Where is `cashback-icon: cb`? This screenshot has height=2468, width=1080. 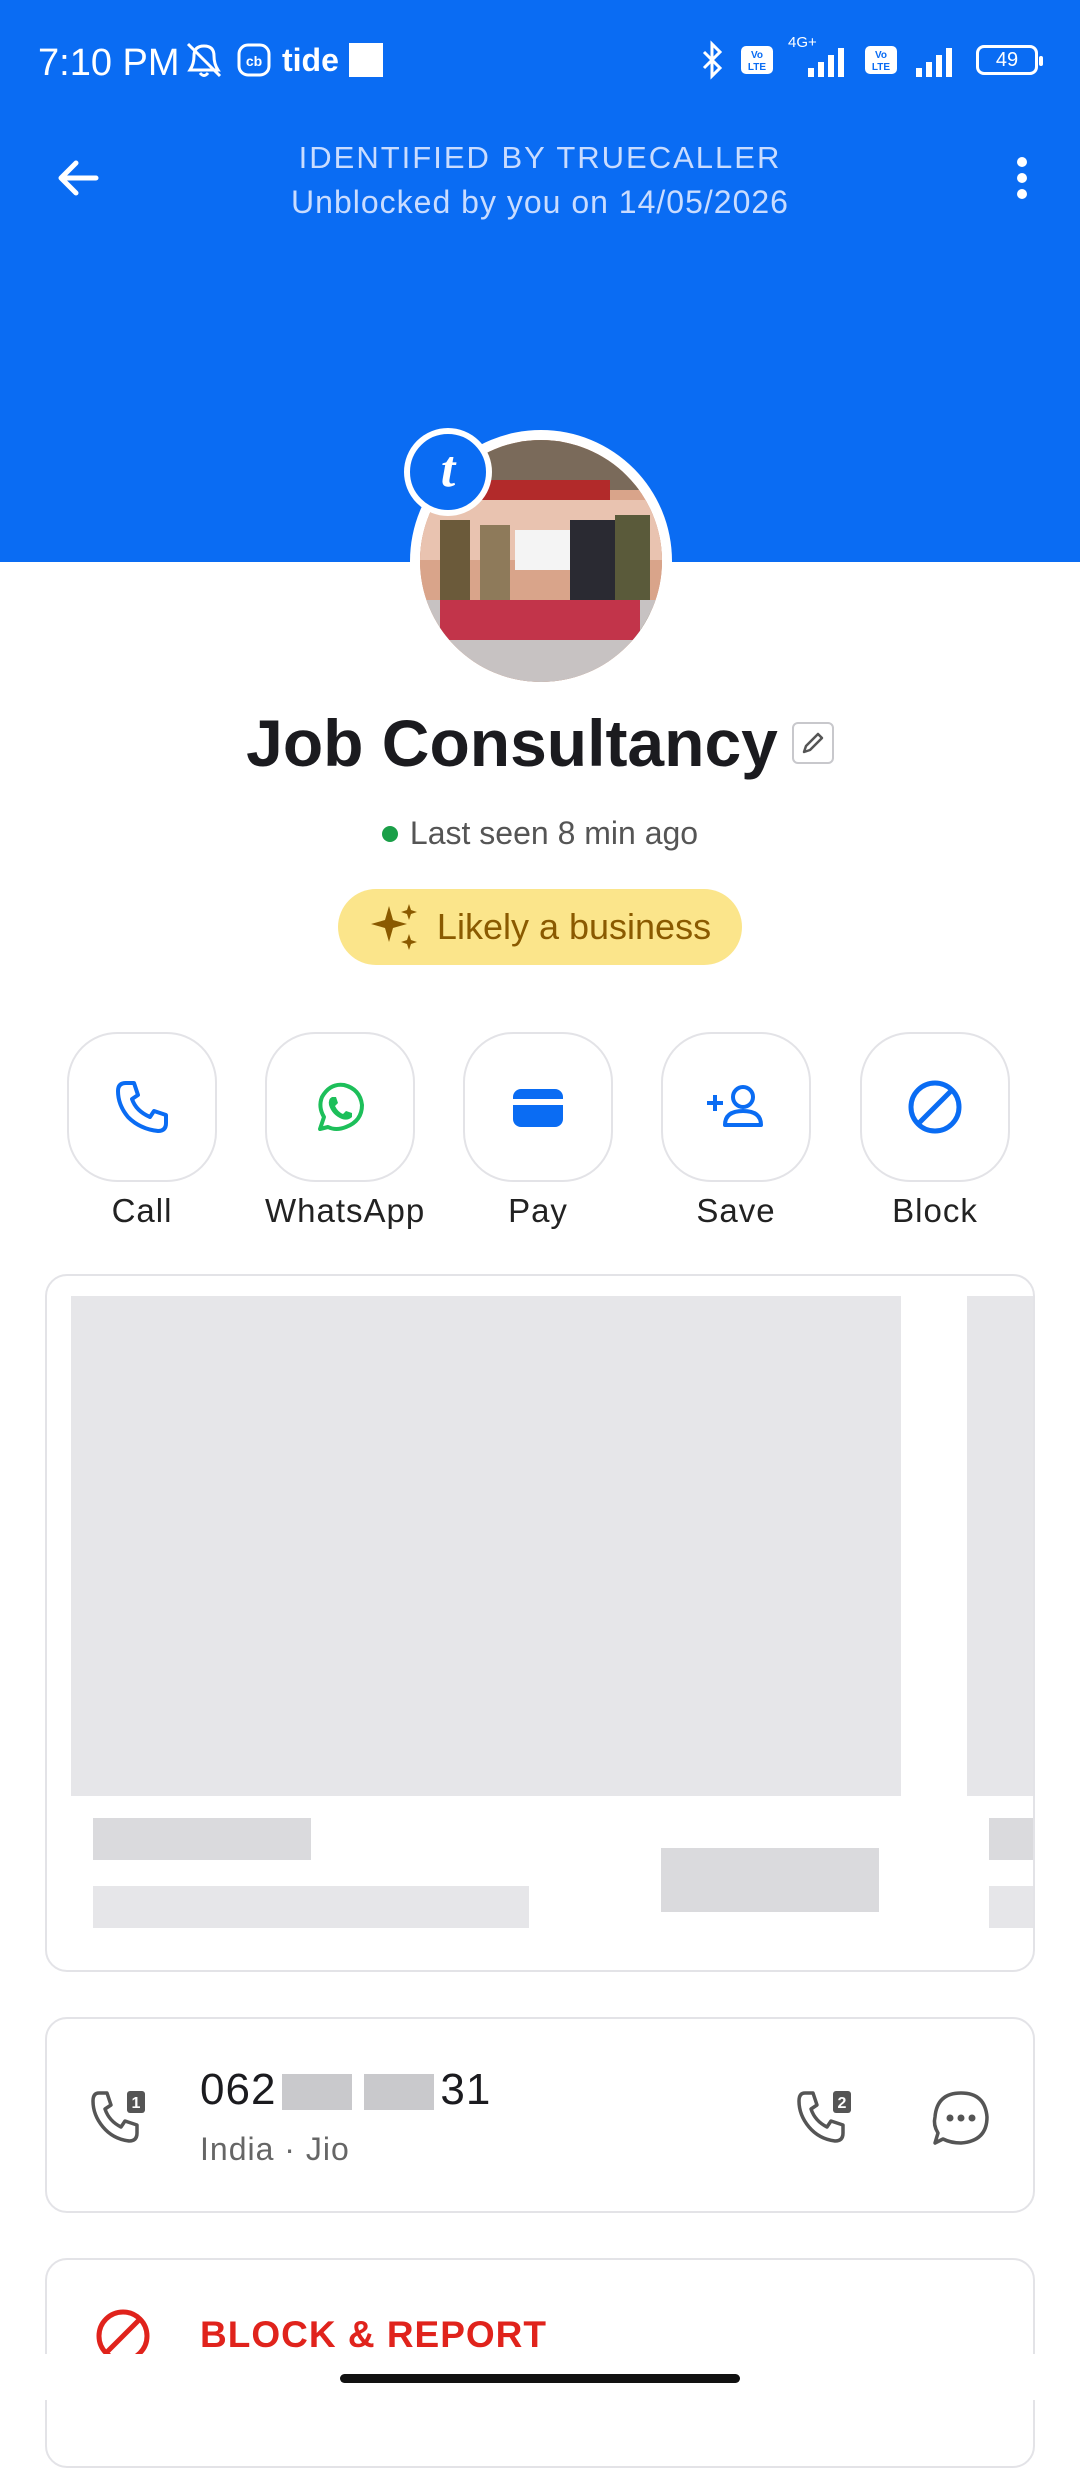 cashback-icon: cb is located at coordinates (254, 60).